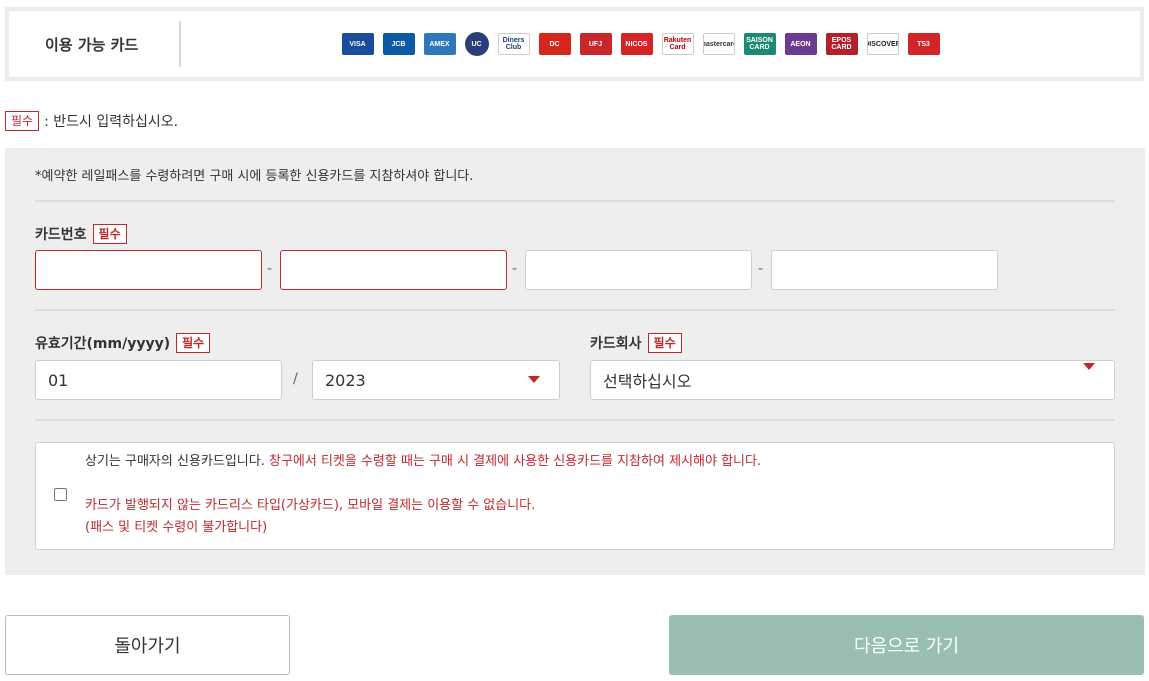  What do you see at coordinates (841, 44) in the screenshot?
I see `epos-logo: EPOS CARD` at bounding box center [841, 44].